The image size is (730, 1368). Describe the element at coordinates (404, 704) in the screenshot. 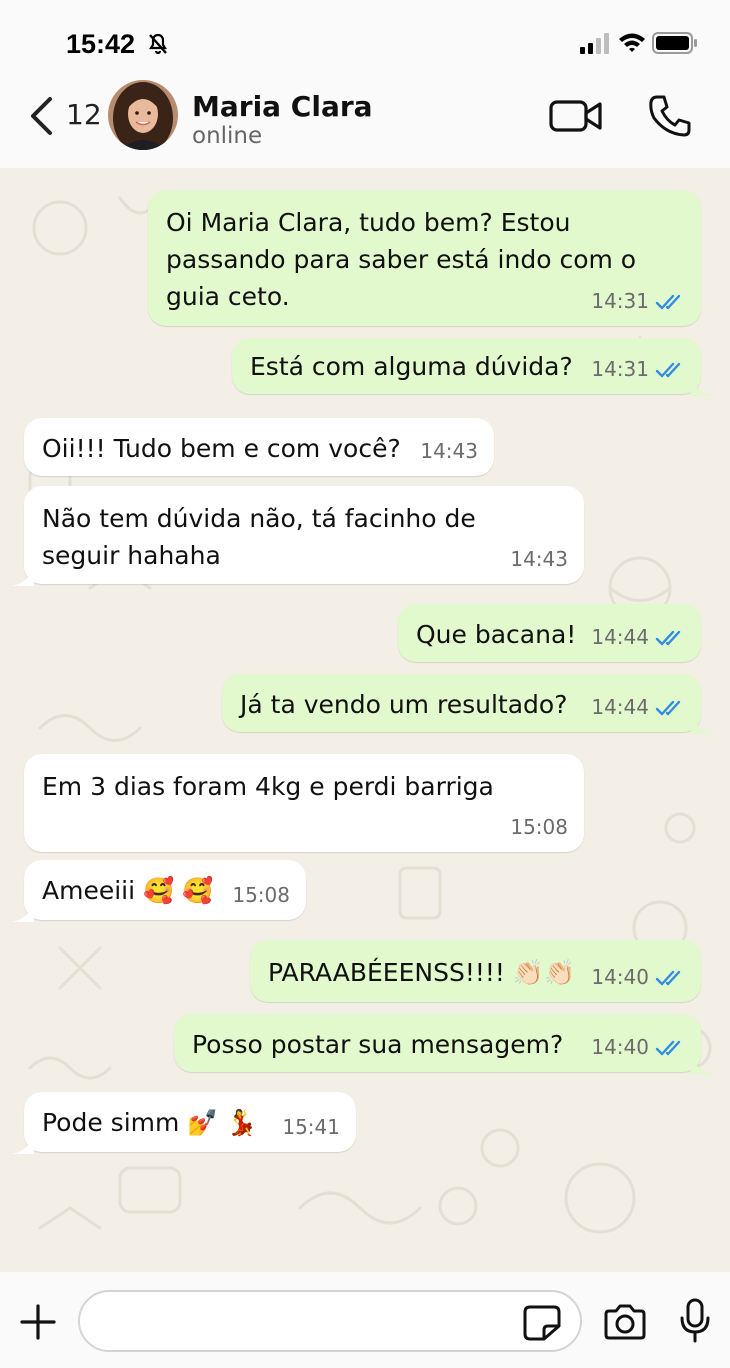

I see `message-text: Já ta vendo um resultado?` at that location.